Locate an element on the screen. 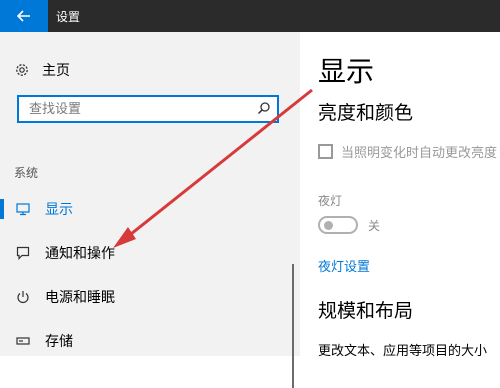  home-item: 主页 is located at coordinates (42, 70).